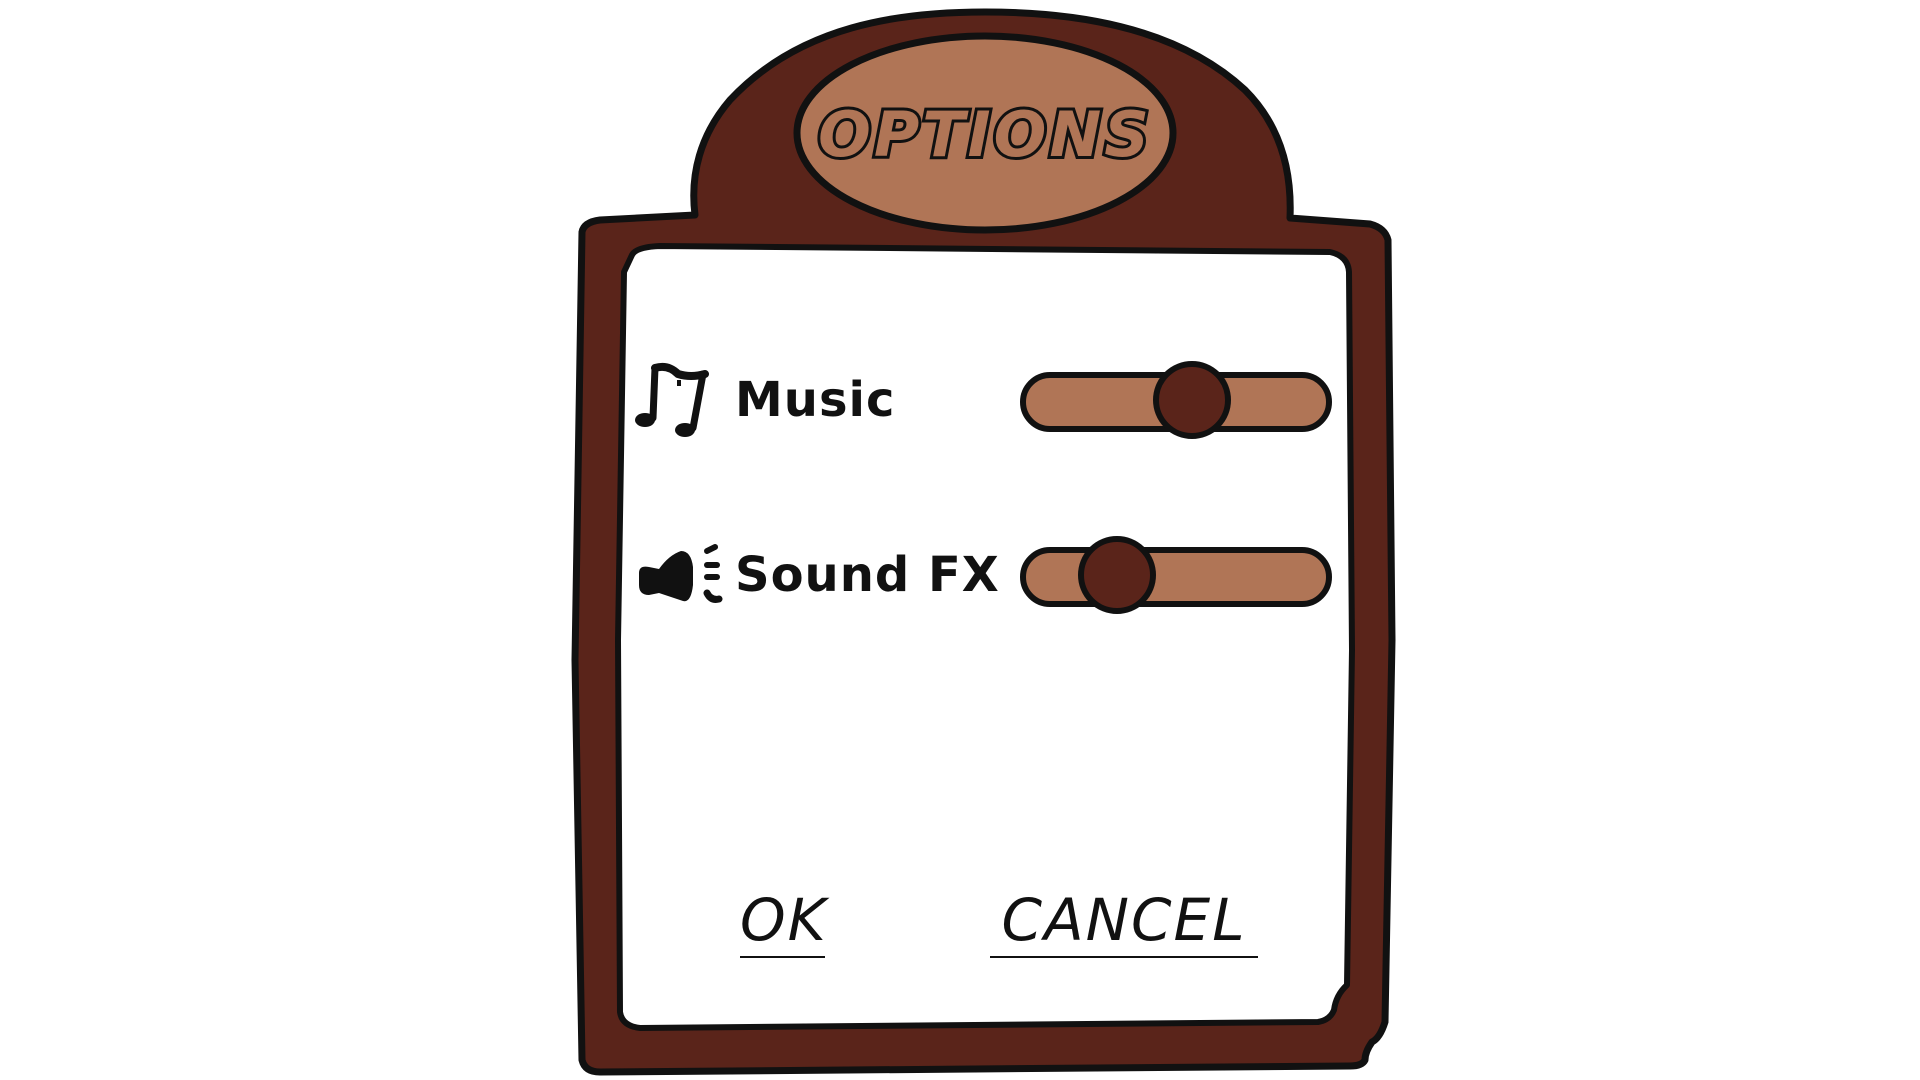 The image size is (1920, 1080). What do you see at coordinates (867, 575) in the screenshot?
I see `sound-fx-label: Sound FX` at bounding box center [867, 575].